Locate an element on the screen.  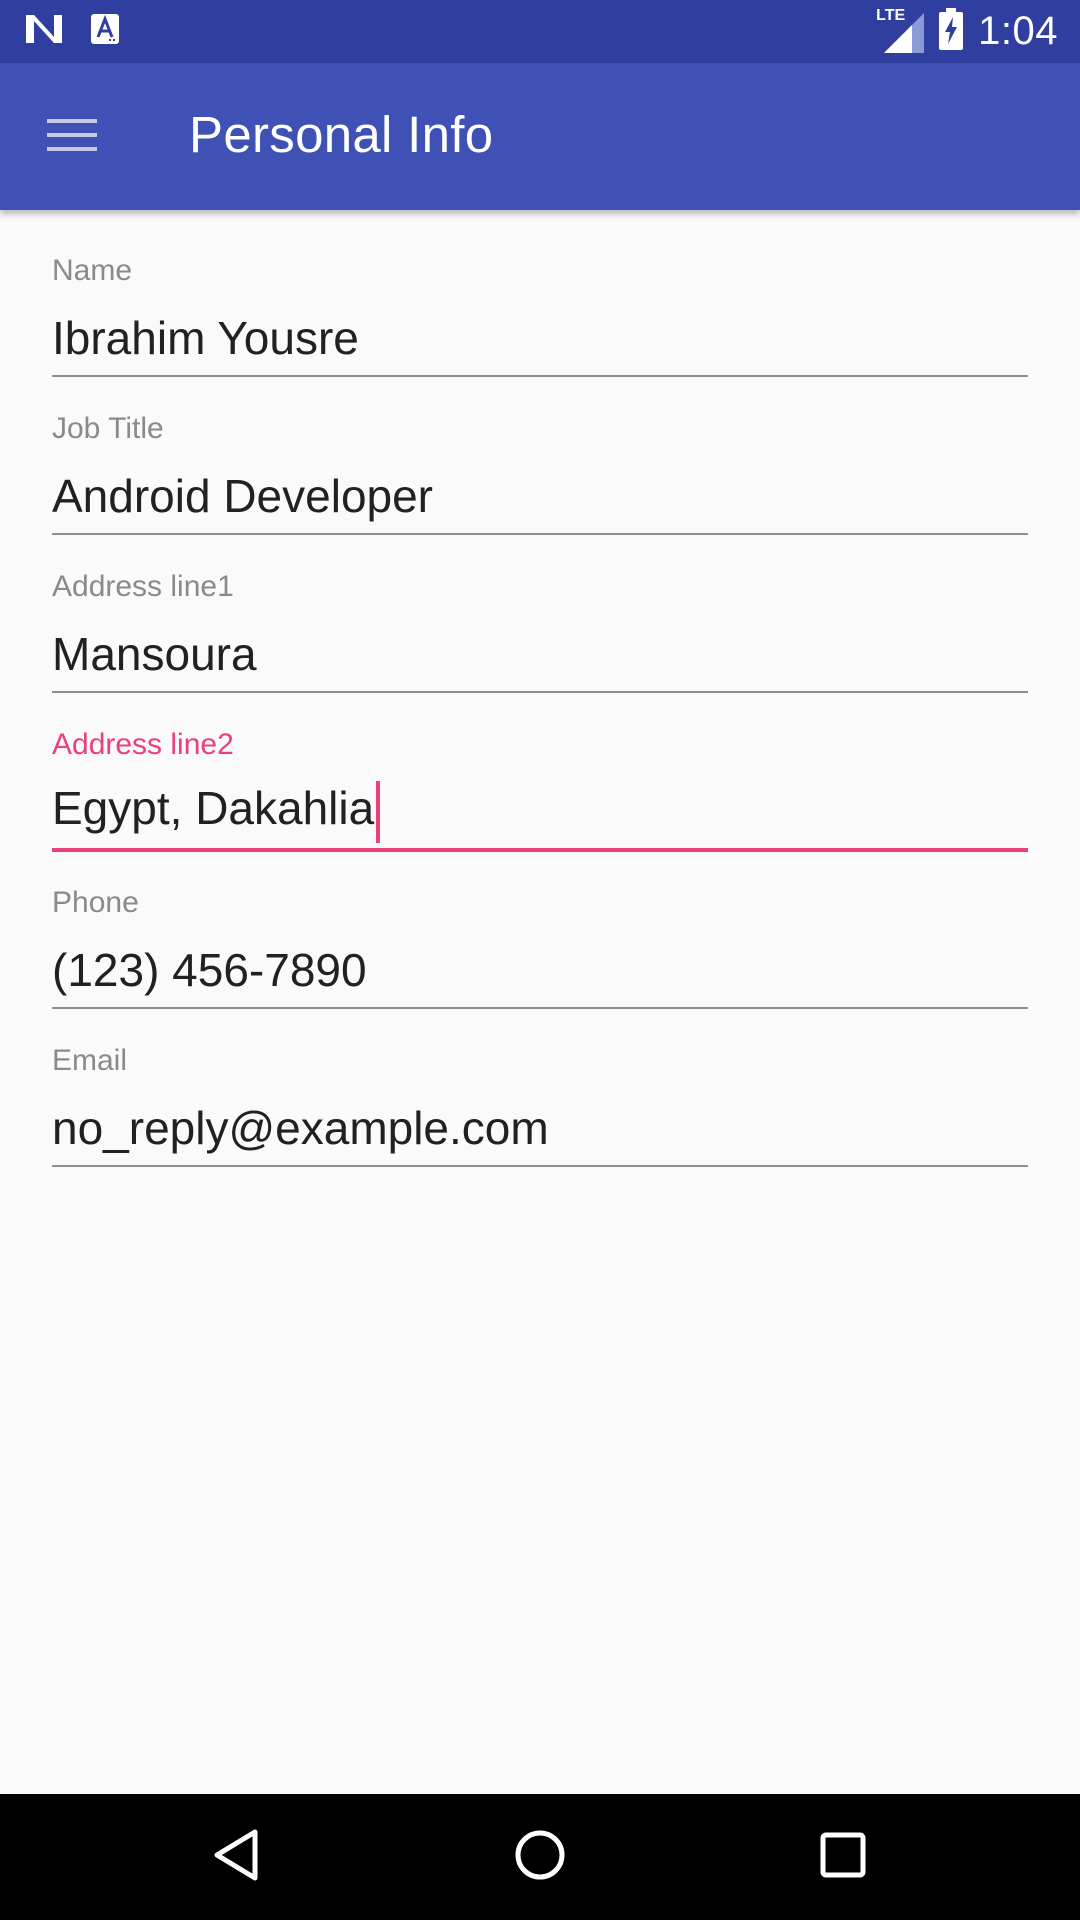
phone-label: Phone is located at coordinates (95, 902).